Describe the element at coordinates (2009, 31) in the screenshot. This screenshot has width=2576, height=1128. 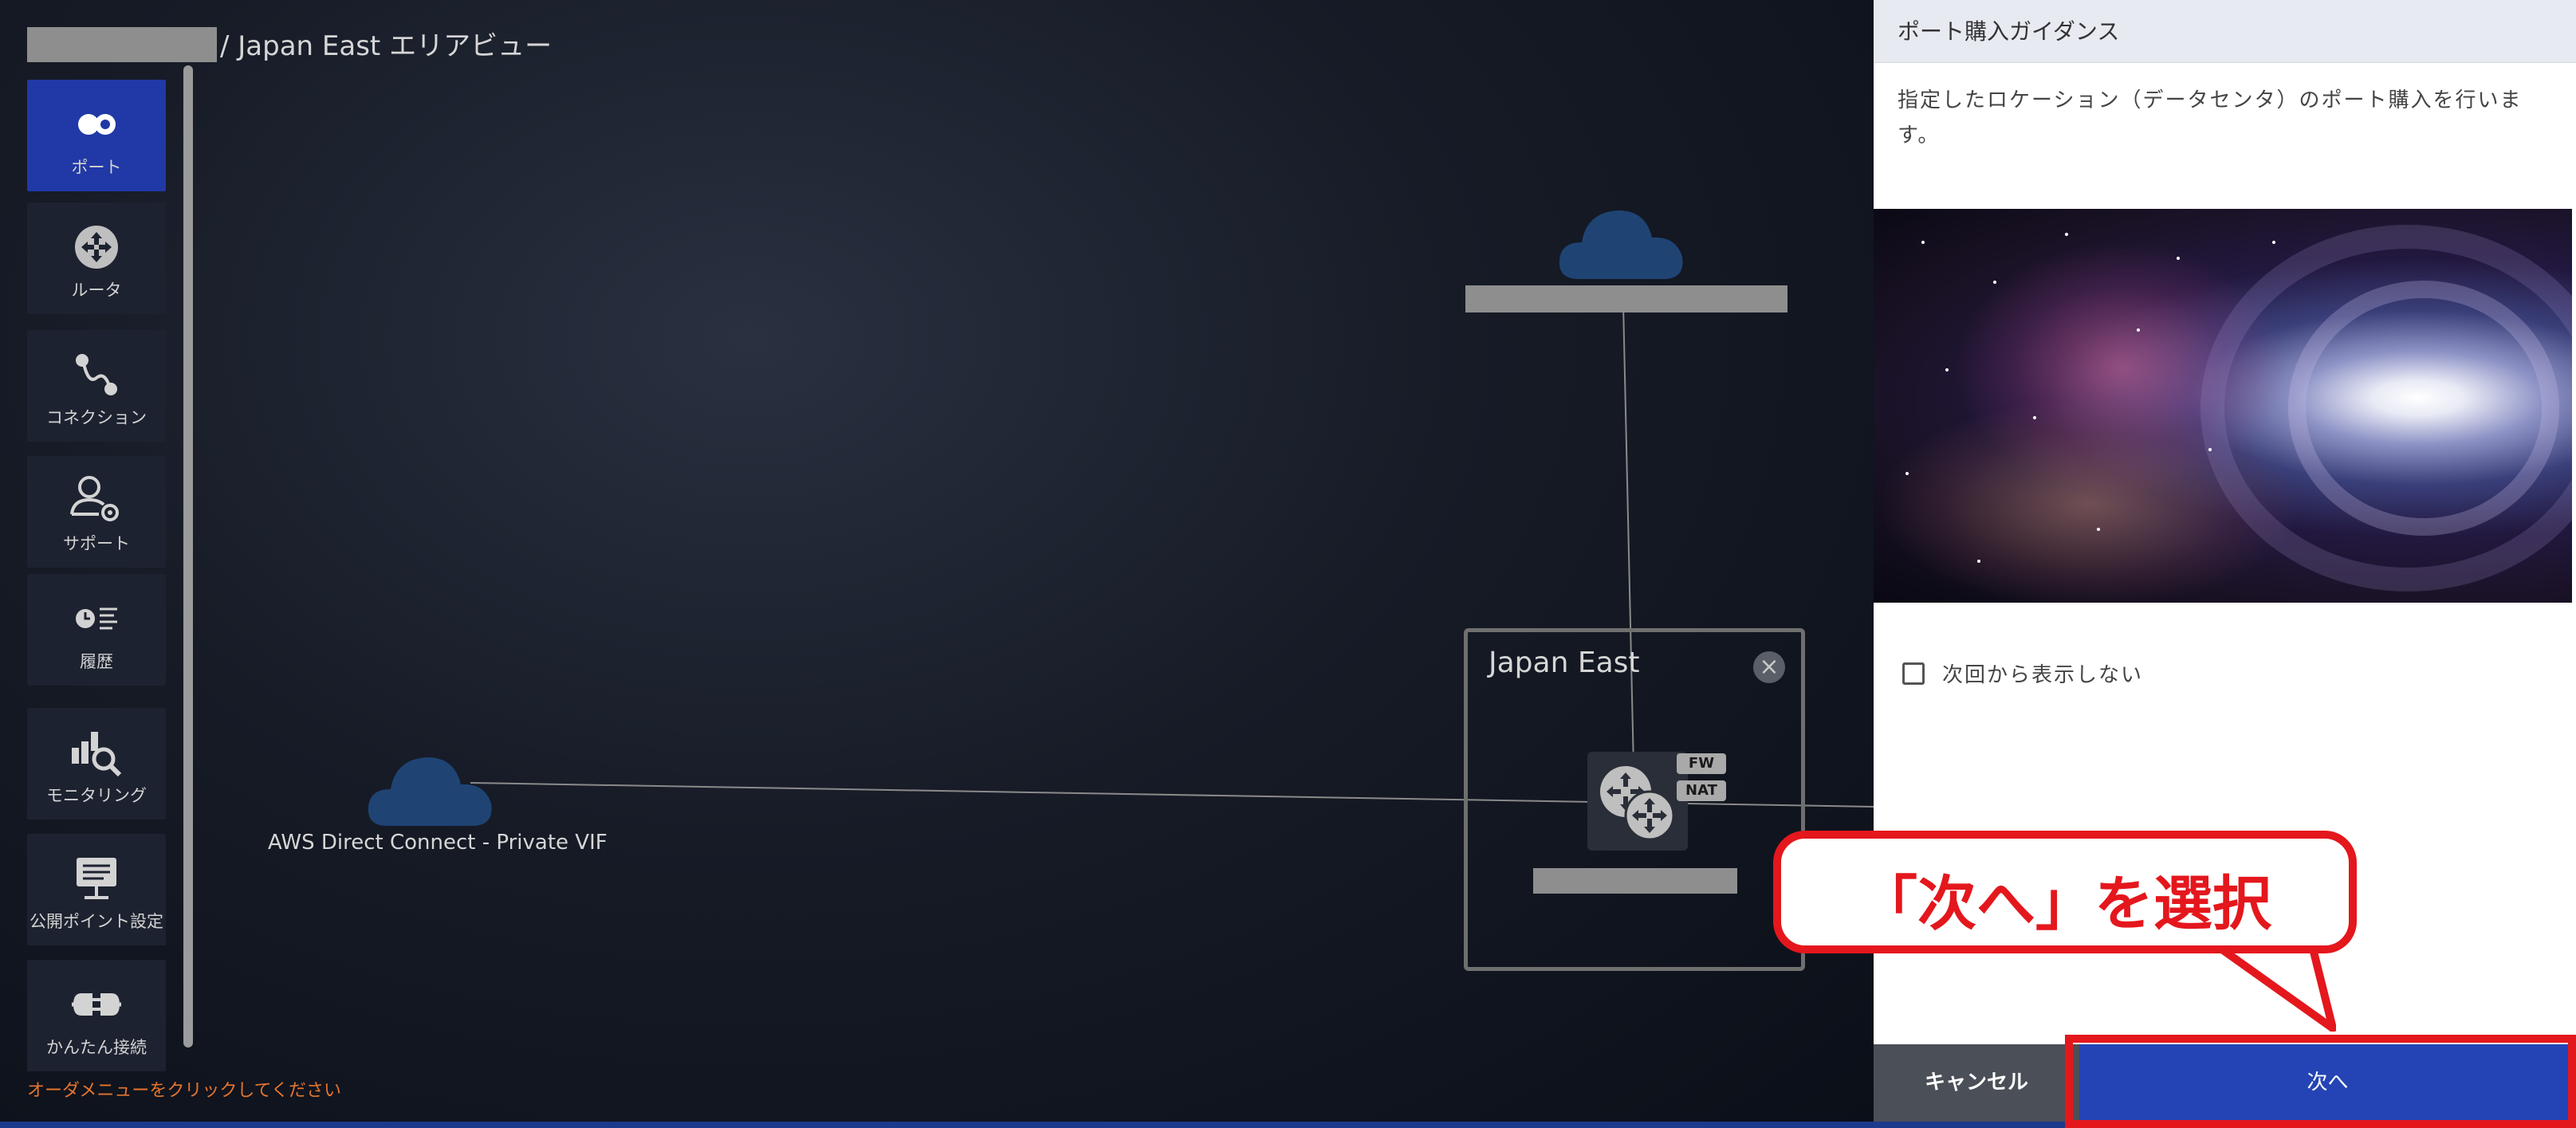
I see `panel-title: ポート購入ガイダンス` at that location.